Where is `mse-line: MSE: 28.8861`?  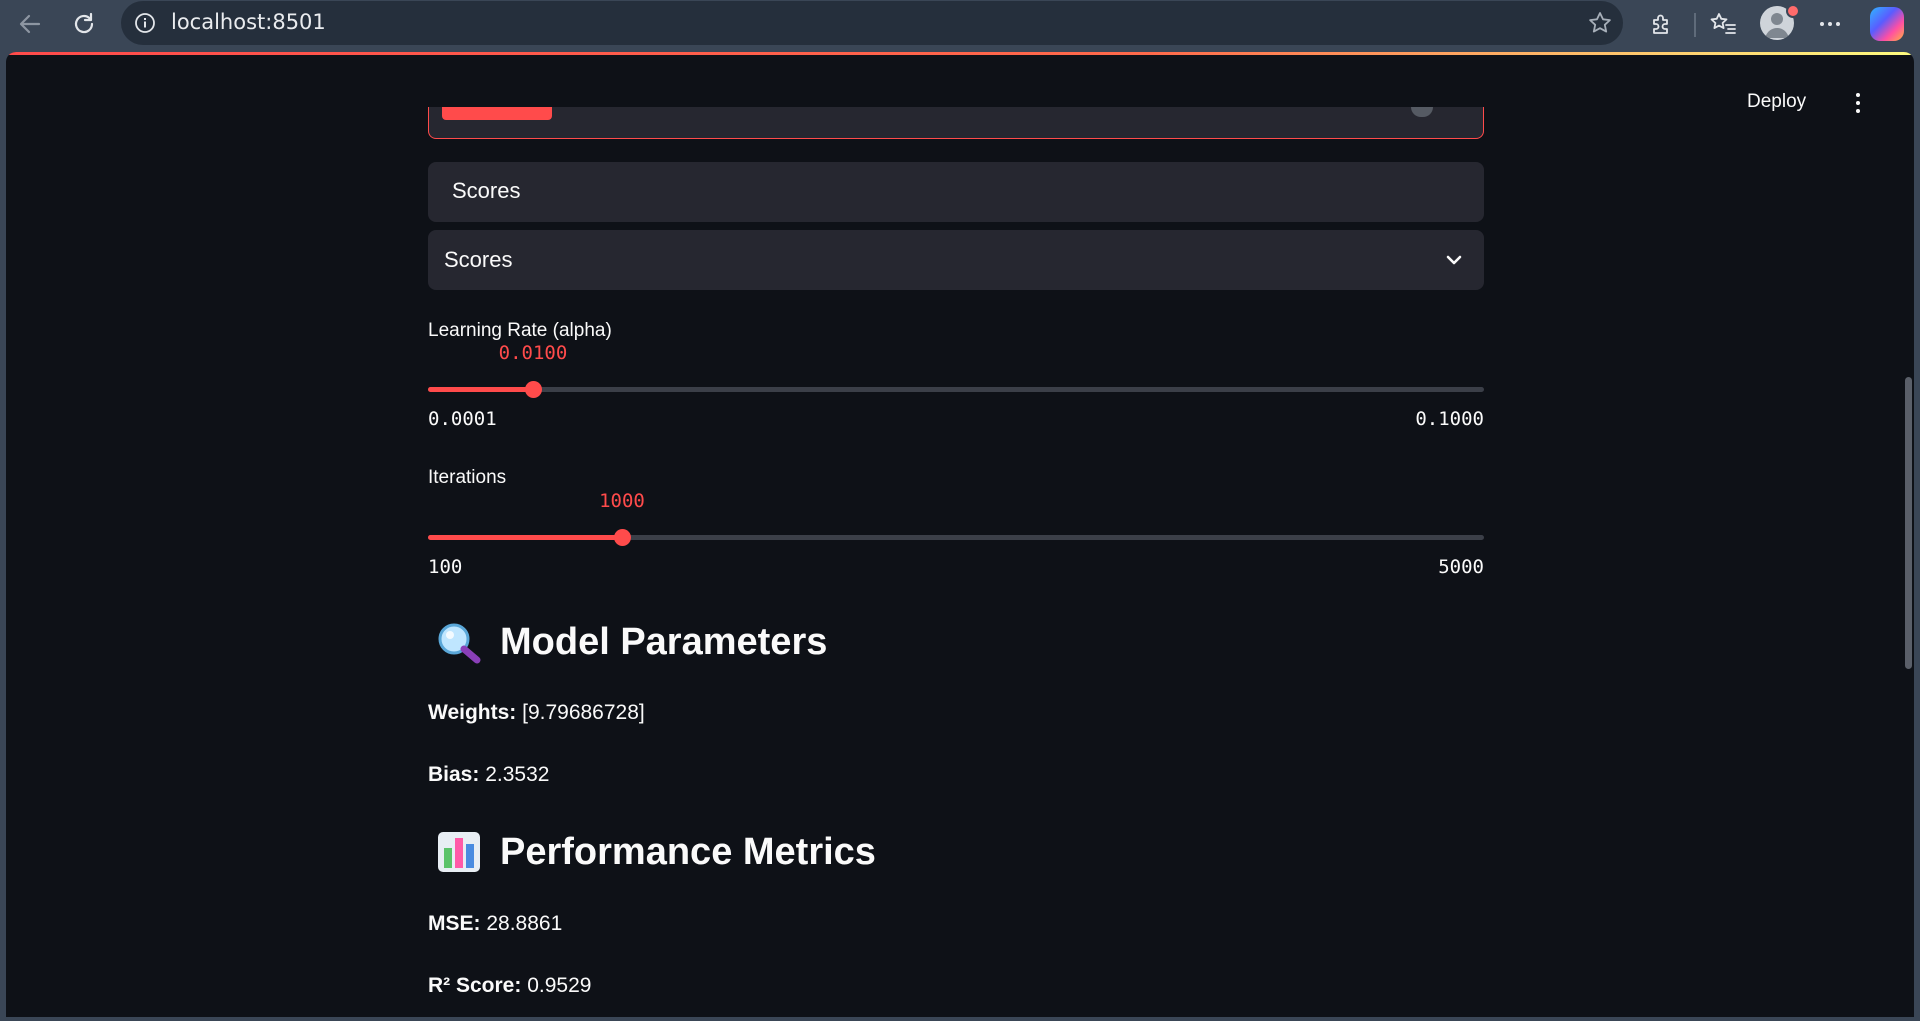 mse-line: MSE: 28.8861 is located at coordinates (495, 924).